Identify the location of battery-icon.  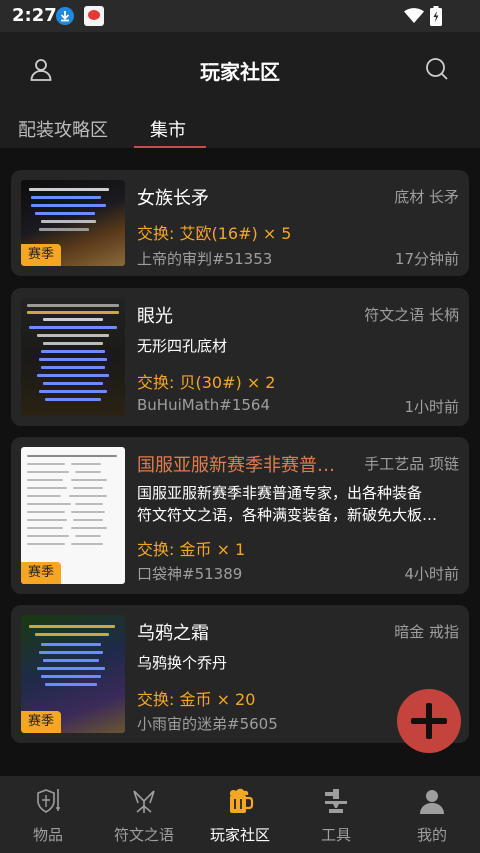
(436, 18).